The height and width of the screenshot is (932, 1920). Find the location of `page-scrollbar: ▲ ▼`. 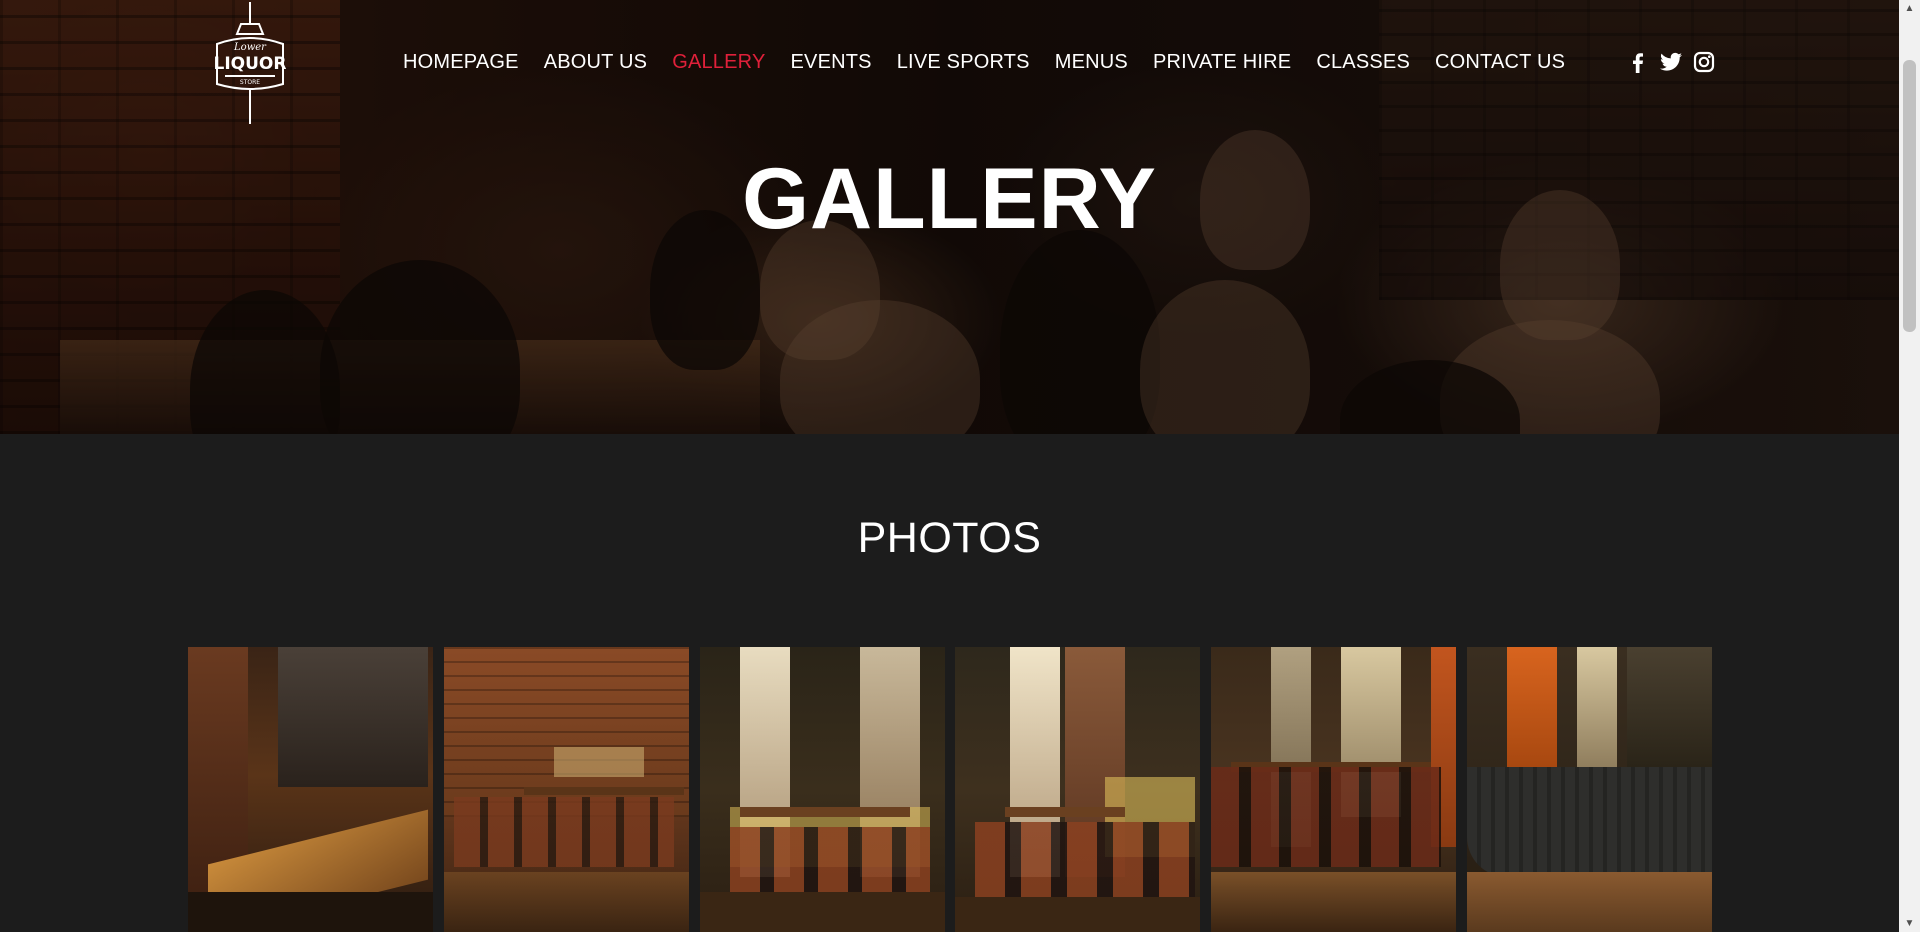

page-scrollbar: ▲ ▼ is located at coordinates (1909, 466).